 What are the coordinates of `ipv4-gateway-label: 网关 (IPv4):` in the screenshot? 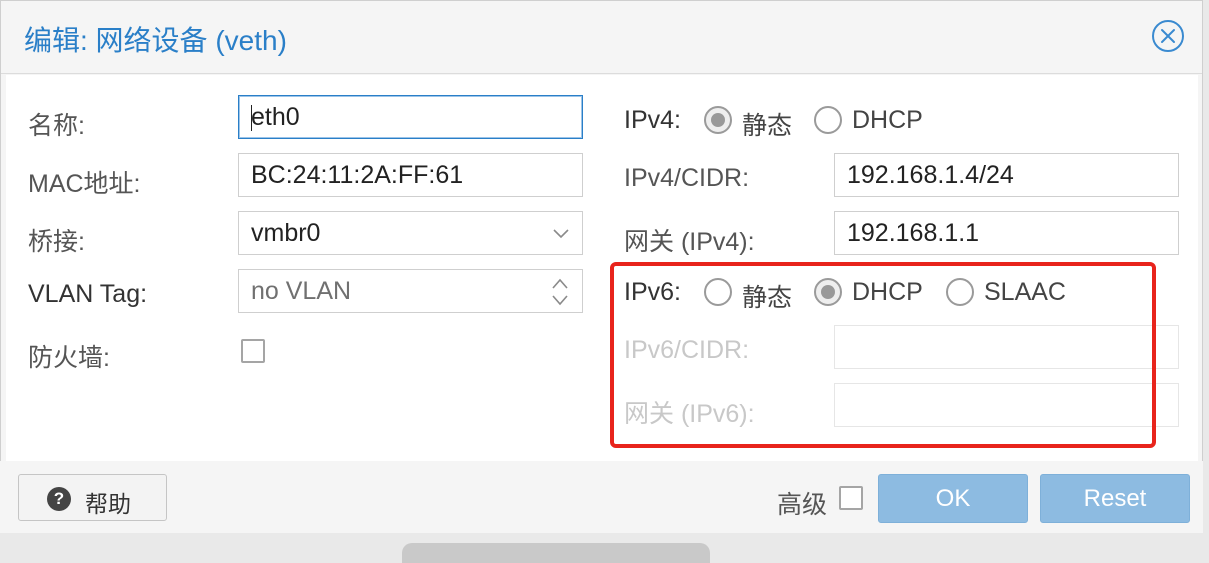 It's located at (689, 242).